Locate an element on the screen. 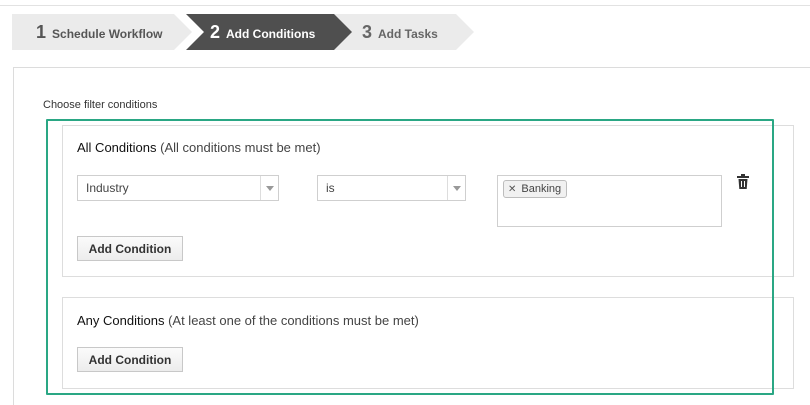 The image size is (810, 405). wizard-step-add-conditions: 2 Add Conditions is located at coordinates (271, 32).